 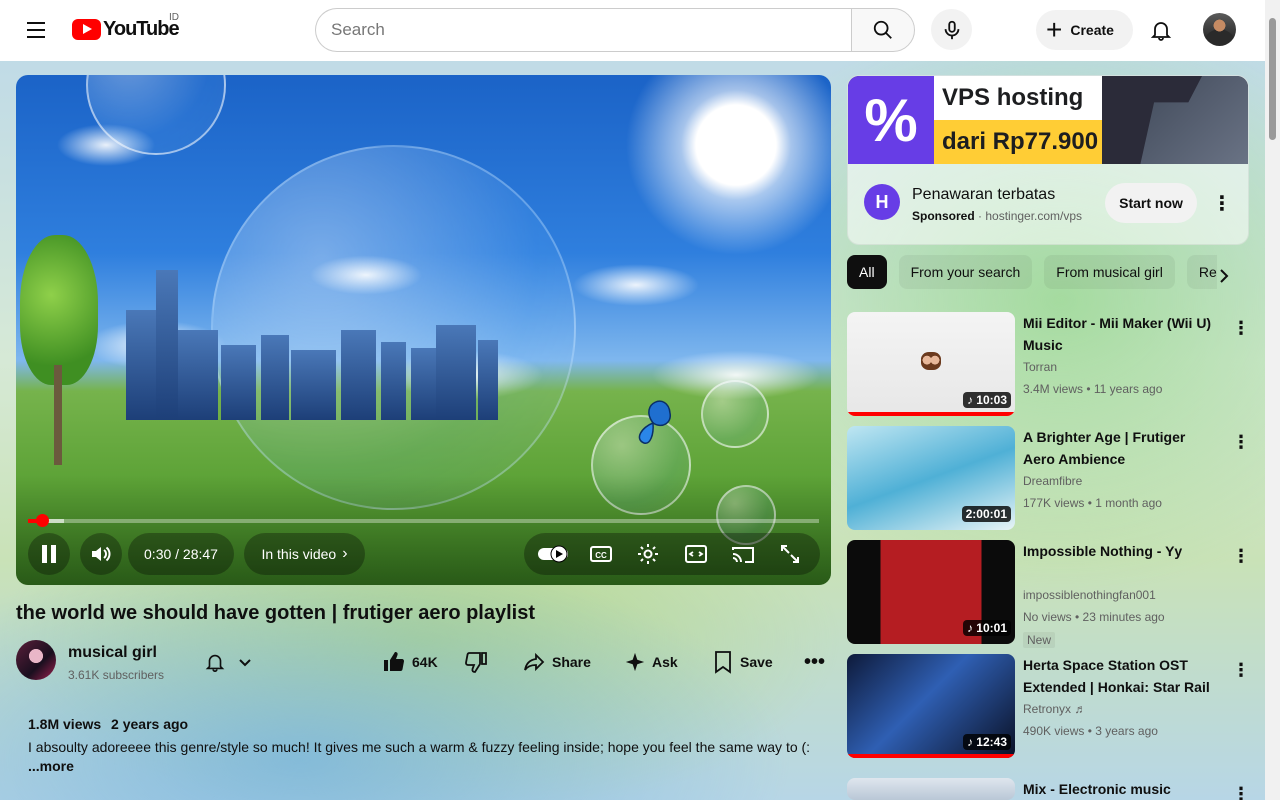 I want to click on chip-from-channel: From musical girl, so click(x=1109, y=272).